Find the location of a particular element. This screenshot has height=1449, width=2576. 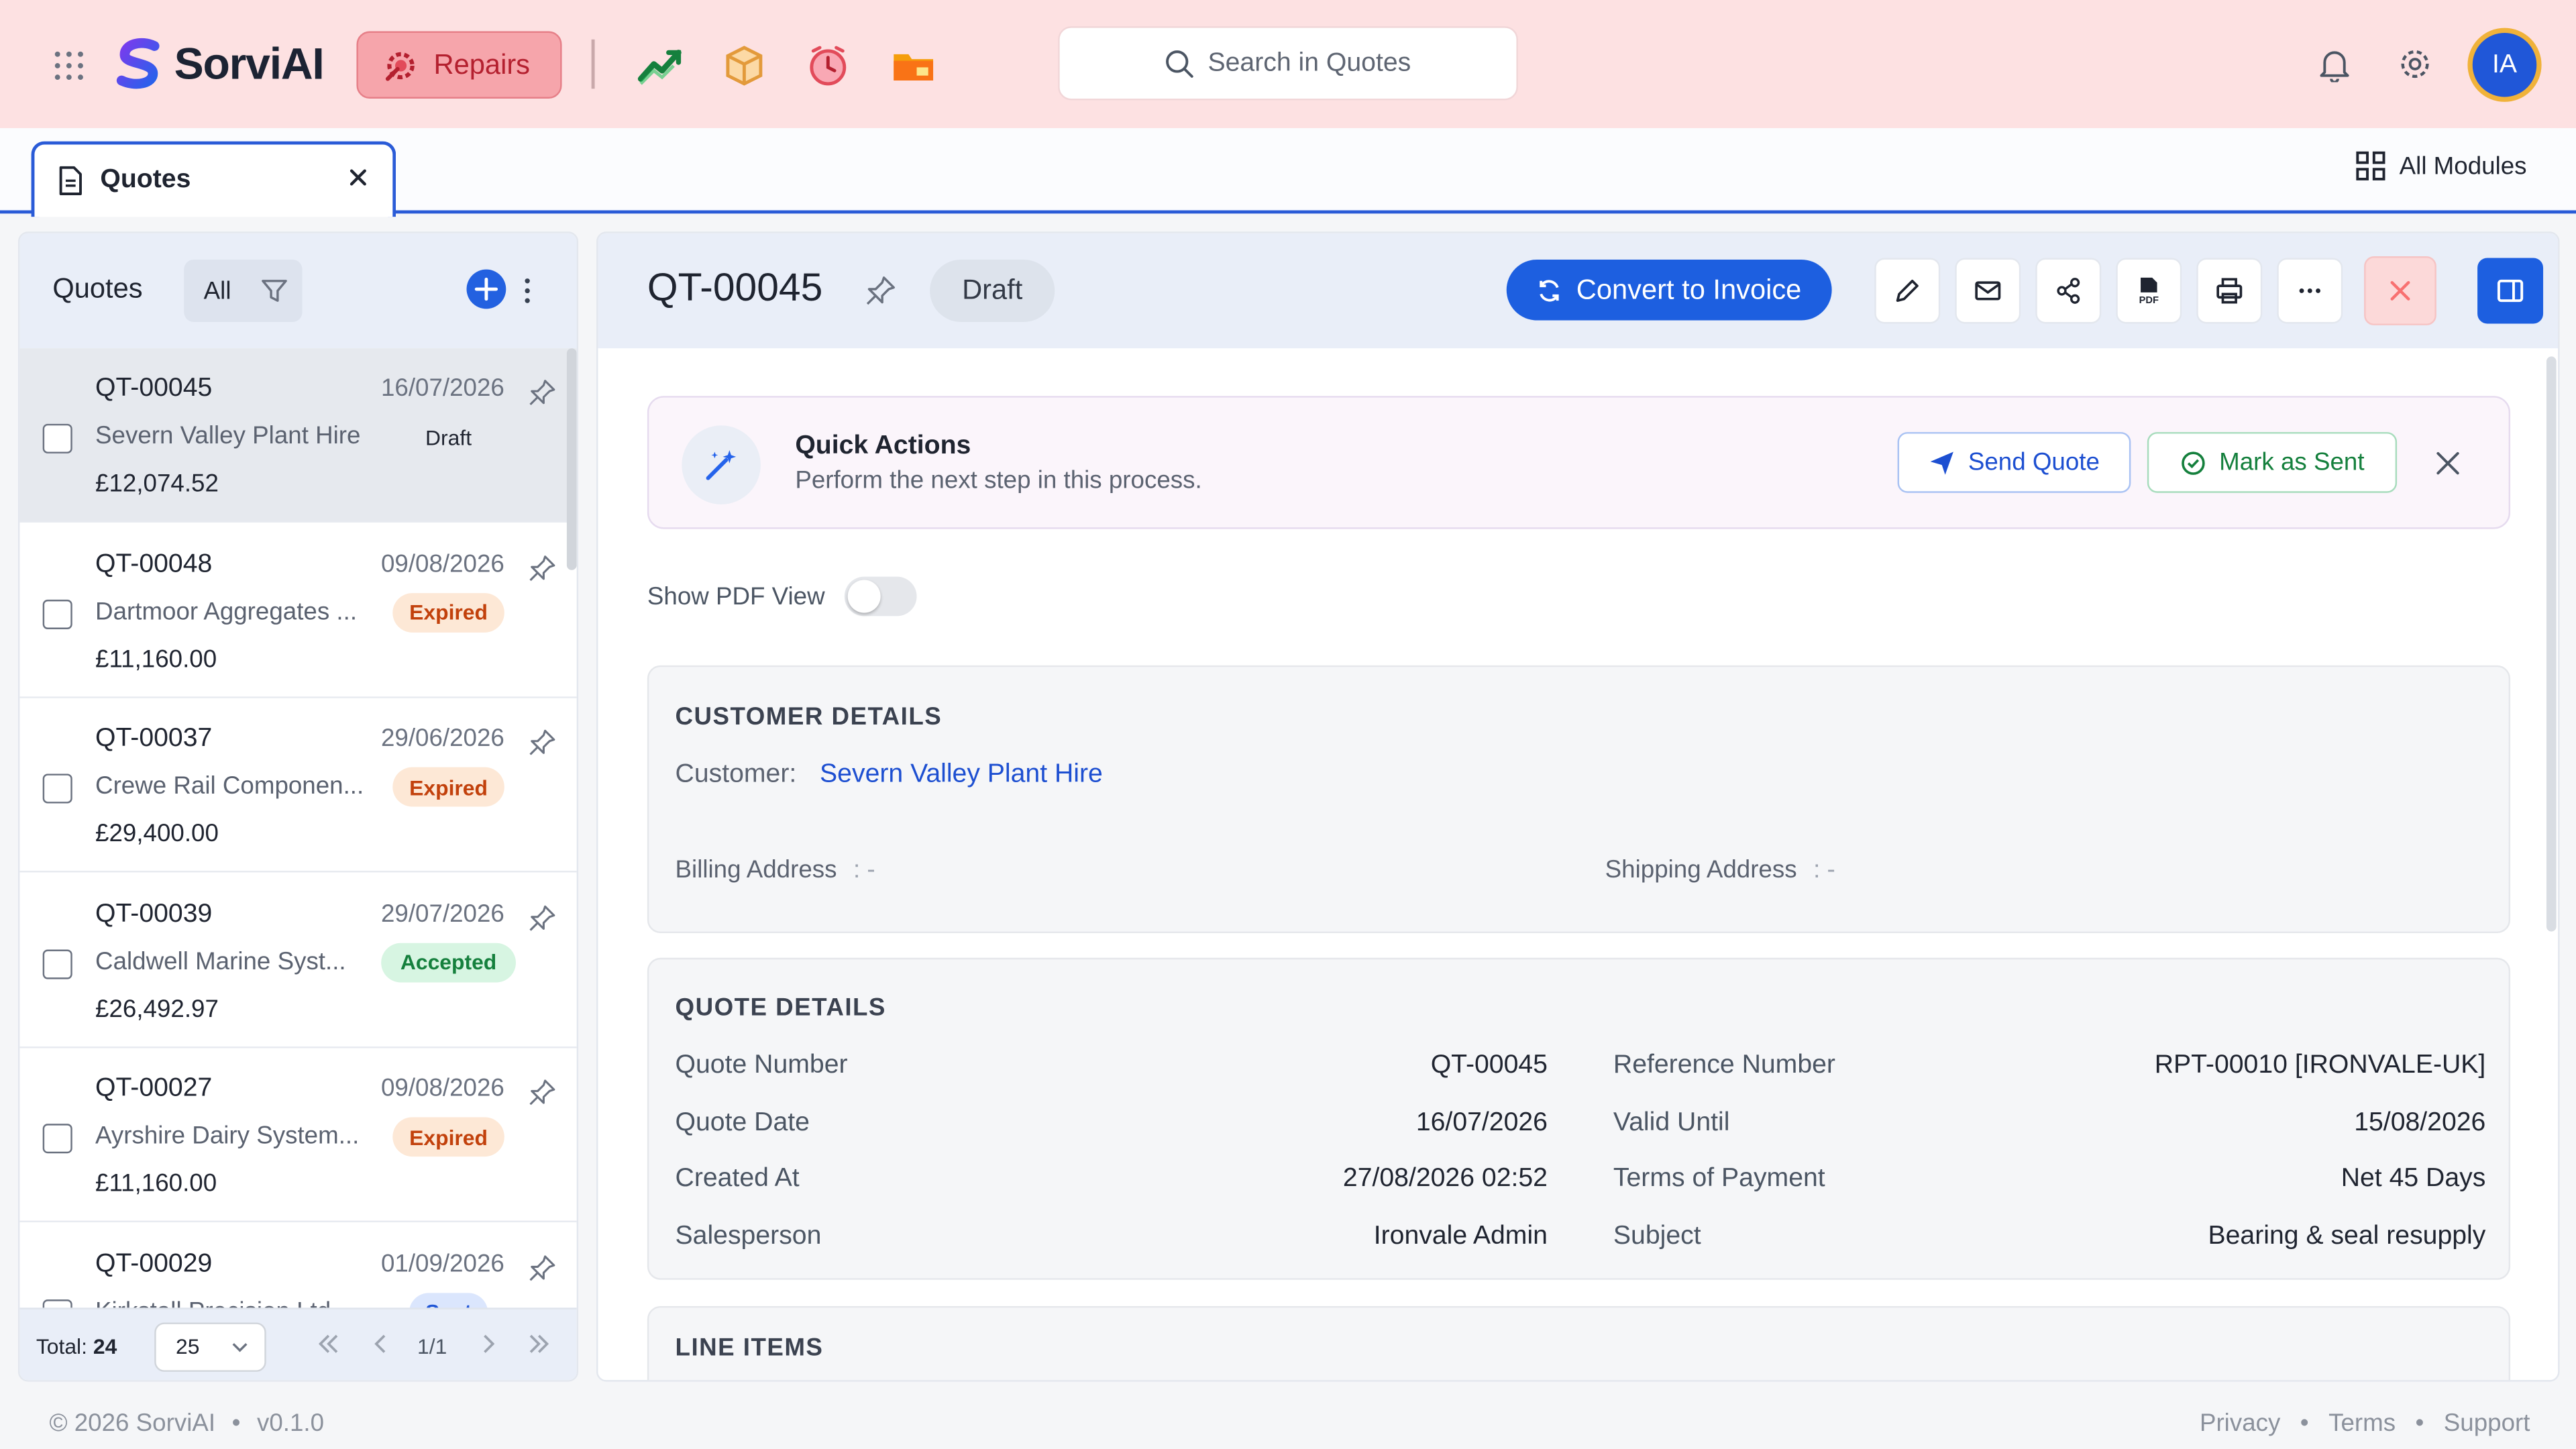

quote-id: QT-00039 is located at coordinates (154, 913).